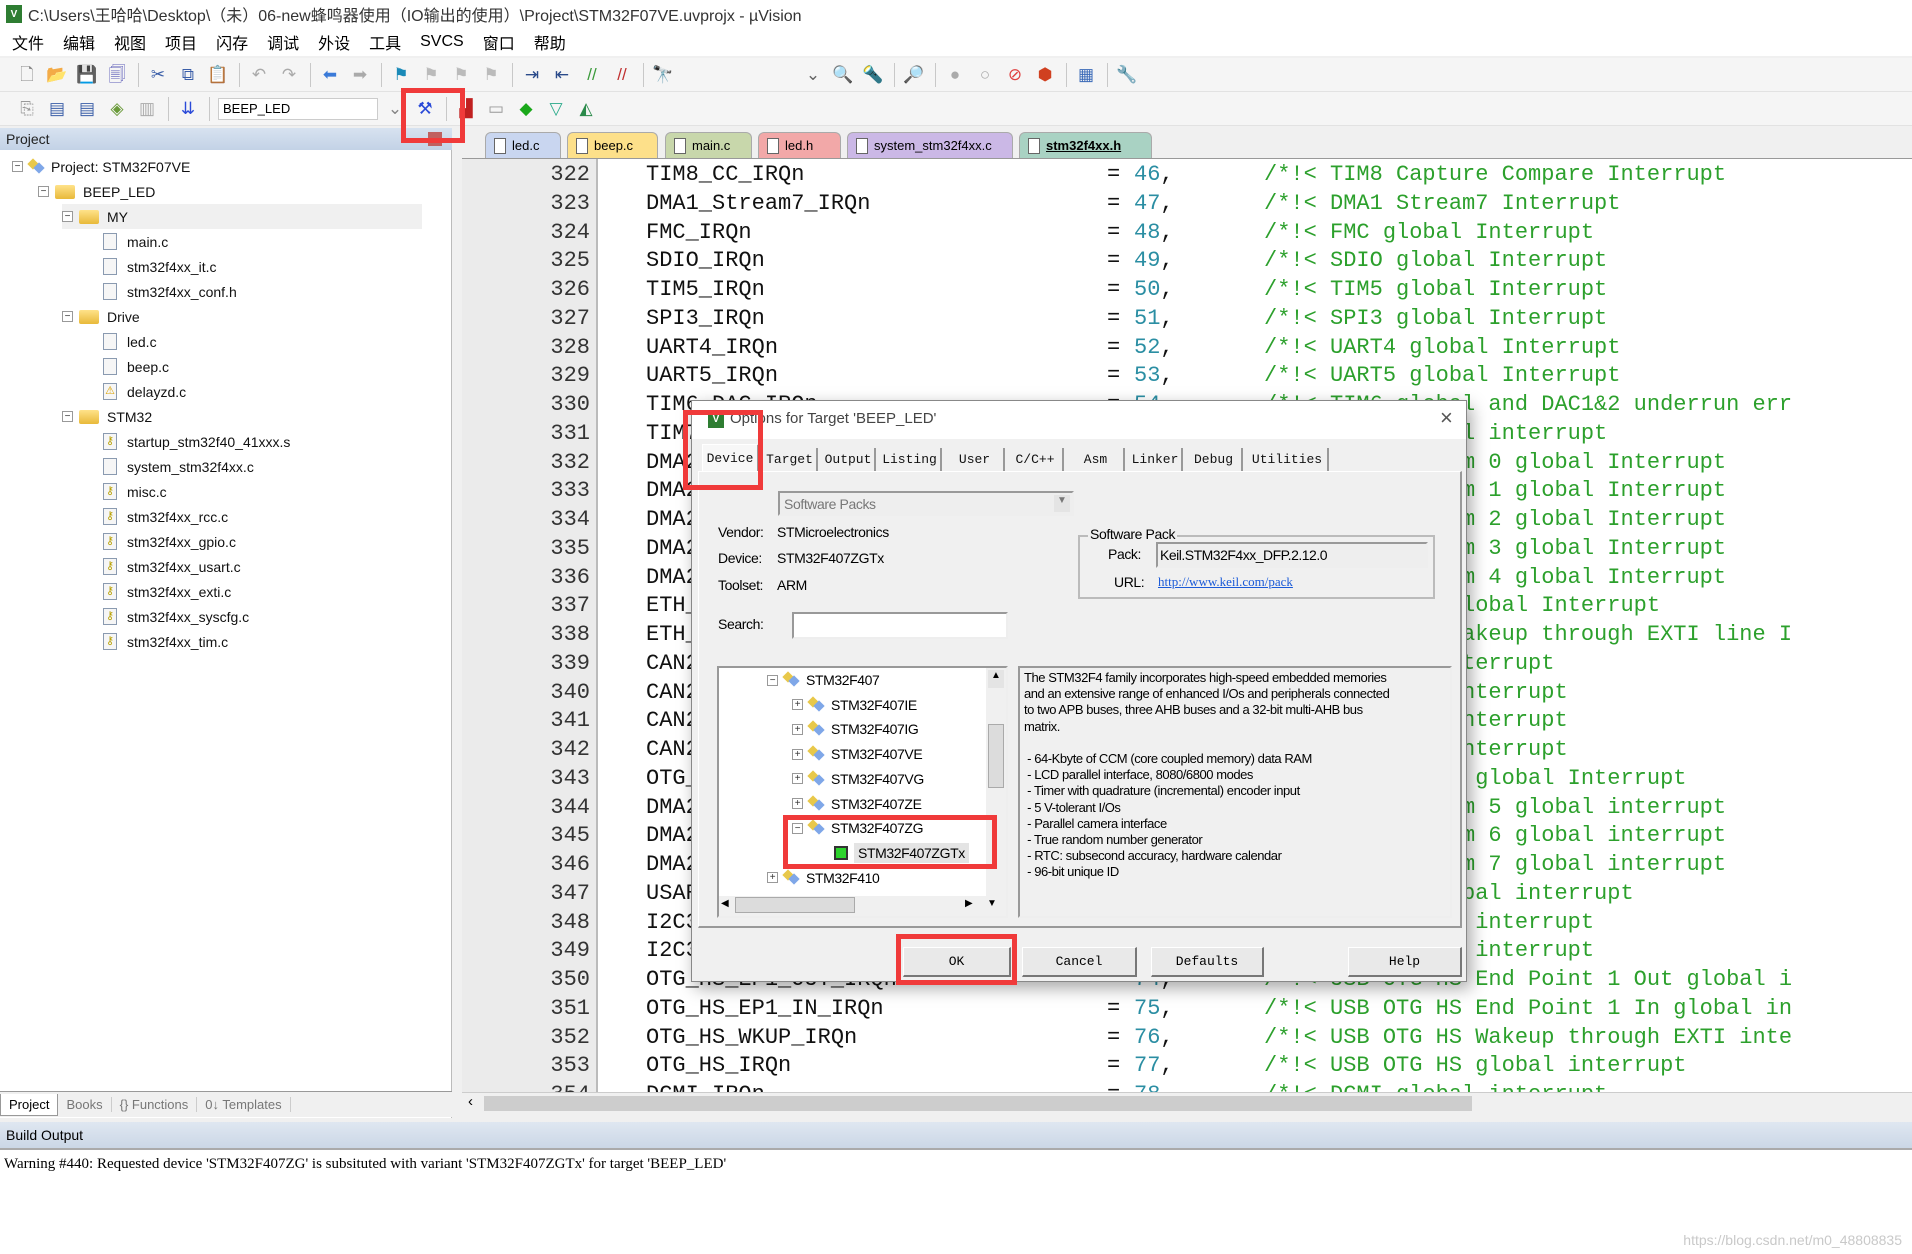 The width and height of the screenshot is (1912, 1254). What do you see at coordinates (87, 75) in the screenshot?
I see `save-icon: 💾` at bounding box center [87, 75].